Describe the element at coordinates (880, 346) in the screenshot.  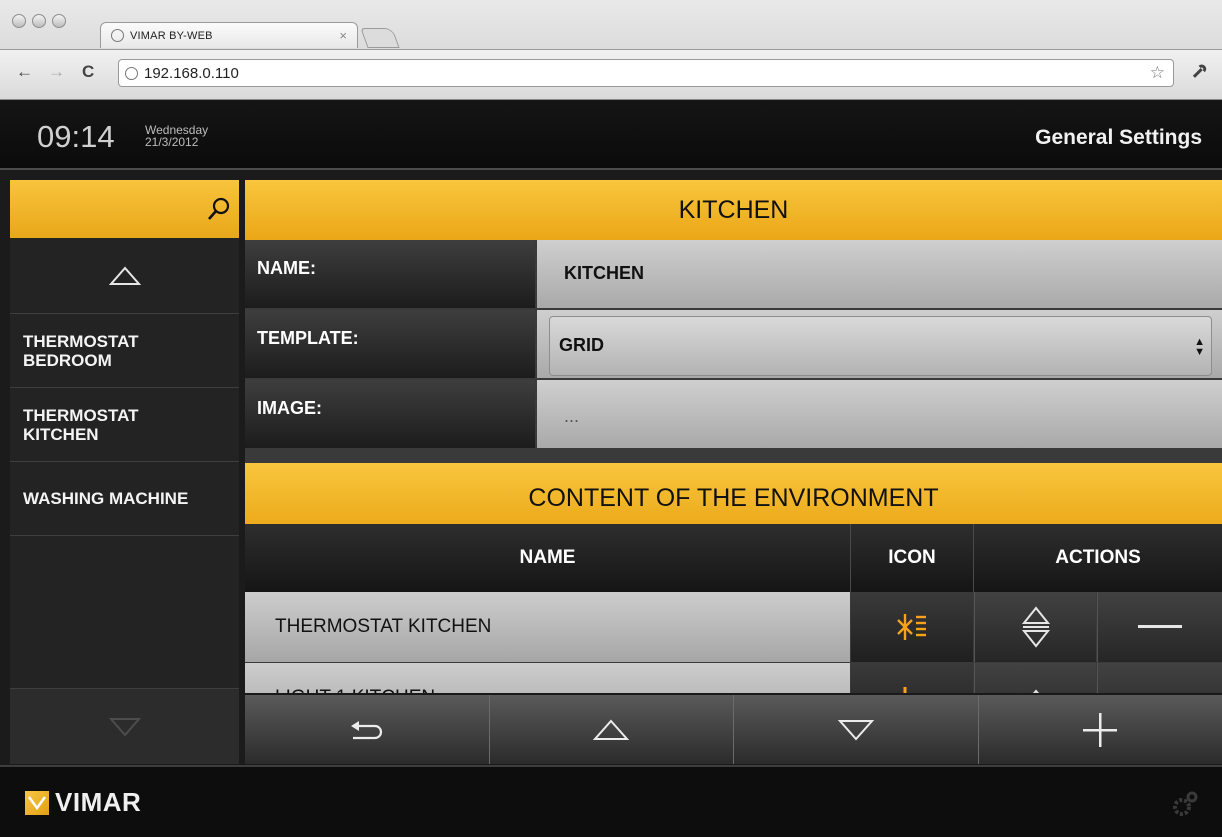
I see `template-select: GRID ▲ ▼` at that location.